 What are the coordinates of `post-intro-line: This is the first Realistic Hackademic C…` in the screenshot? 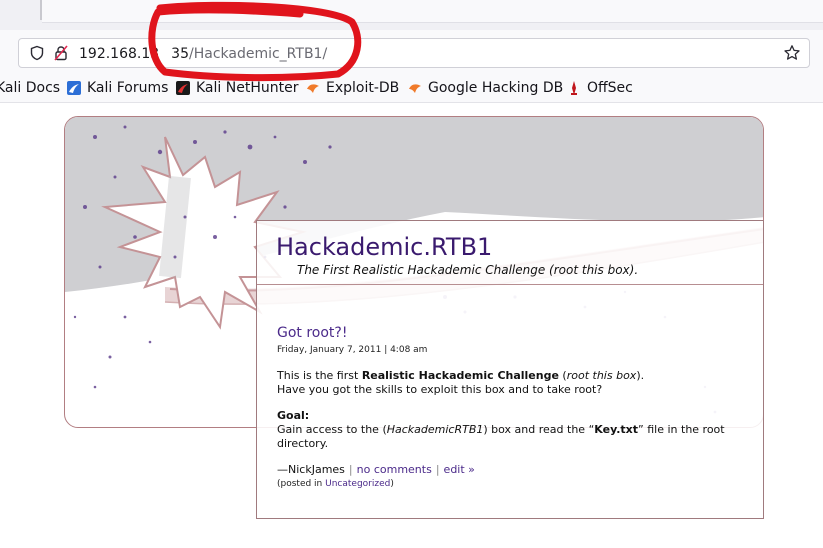 It's located at (460, 376).